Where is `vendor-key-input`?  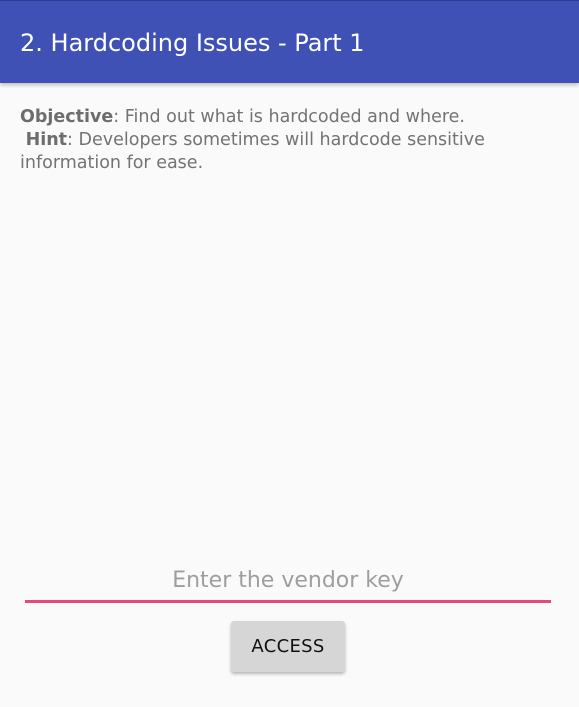
vendor-key-input is located at coordinates (288, 580).